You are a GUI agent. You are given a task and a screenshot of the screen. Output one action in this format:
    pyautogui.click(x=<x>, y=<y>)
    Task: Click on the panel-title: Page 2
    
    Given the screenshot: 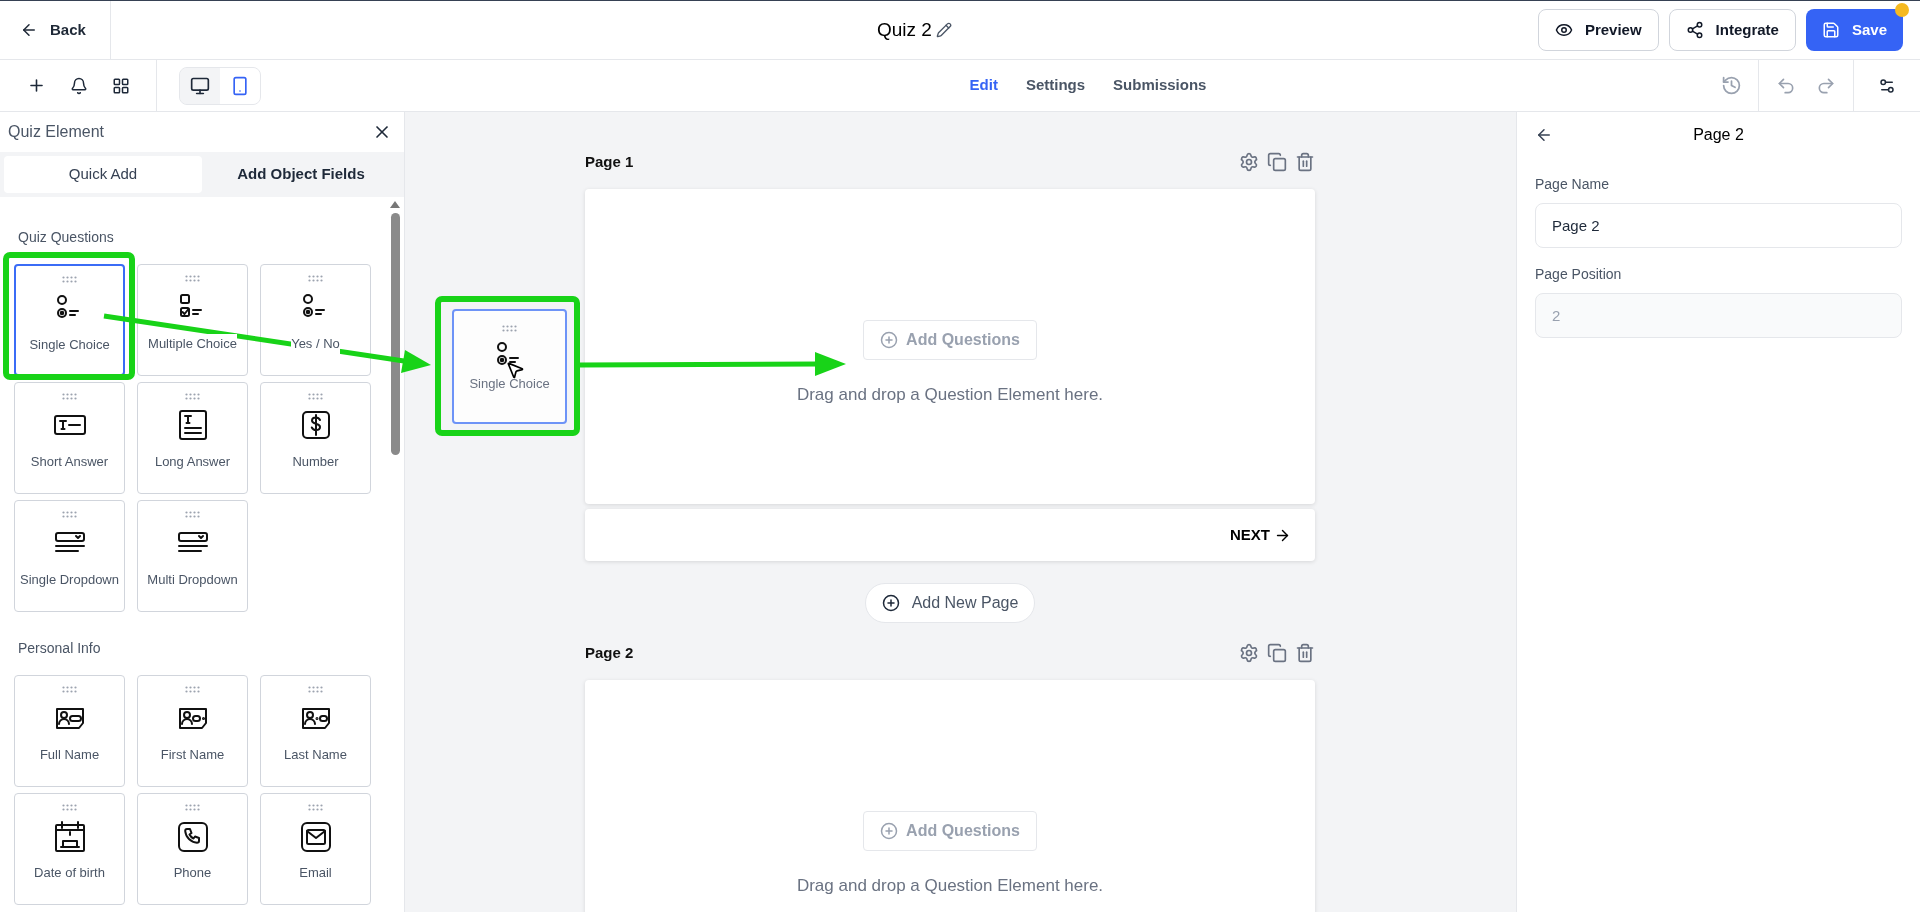 What is the action you would take?
    pyautogui.click(x=1718, y=135)
    